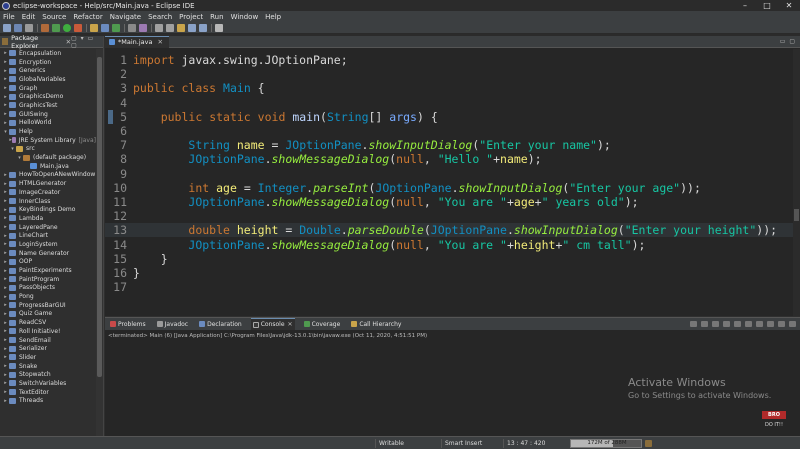 The height and width of the screenshot is (449, 800). Describe the element at coordinates (693, 324) in the screenshot. I see `terminate-icon` at that location.